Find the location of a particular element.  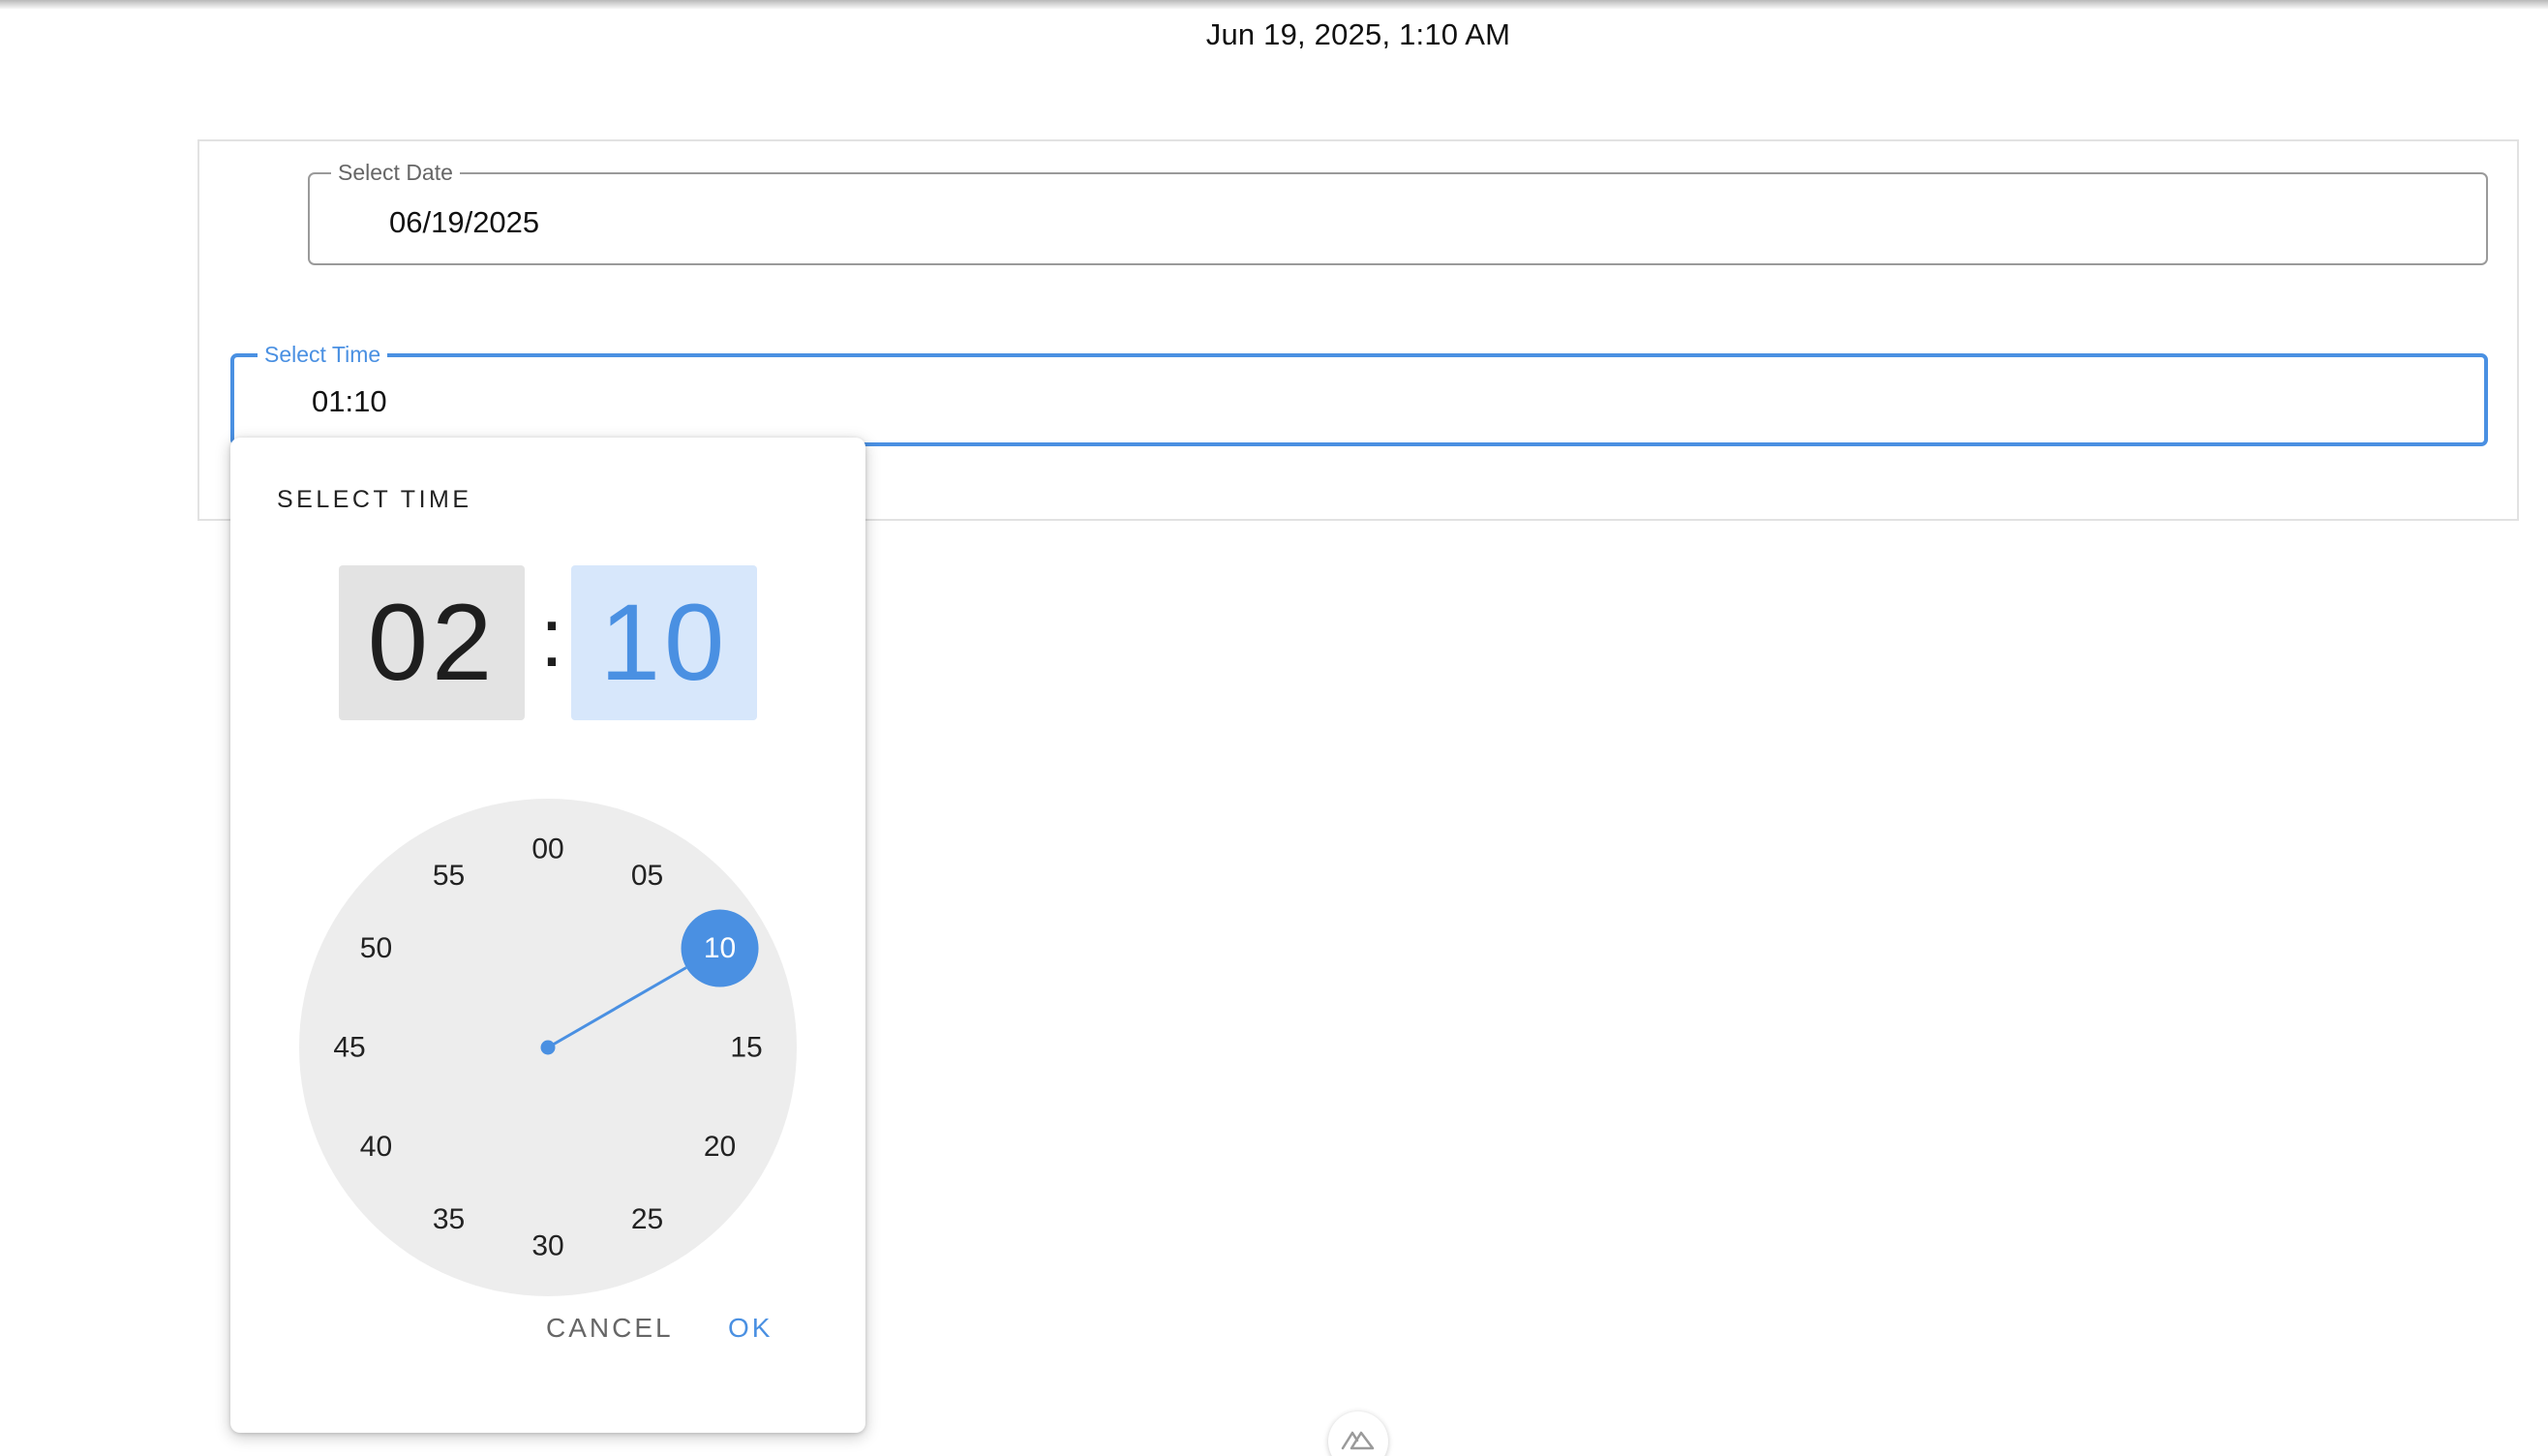

clock-center-dot is located at coordinates (548, 1048).